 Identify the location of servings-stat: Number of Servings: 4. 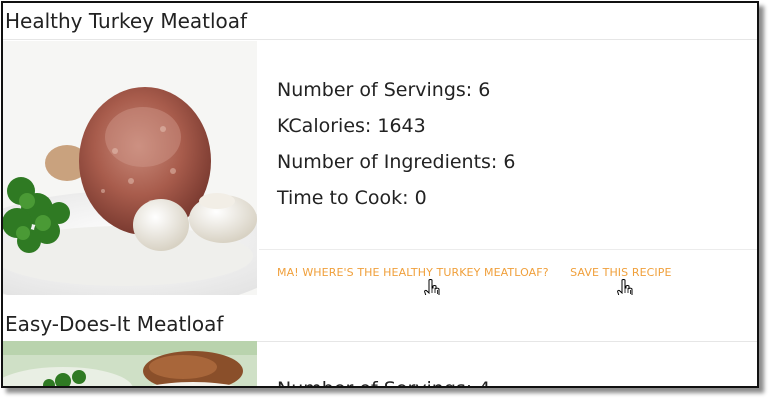
(383, 380).